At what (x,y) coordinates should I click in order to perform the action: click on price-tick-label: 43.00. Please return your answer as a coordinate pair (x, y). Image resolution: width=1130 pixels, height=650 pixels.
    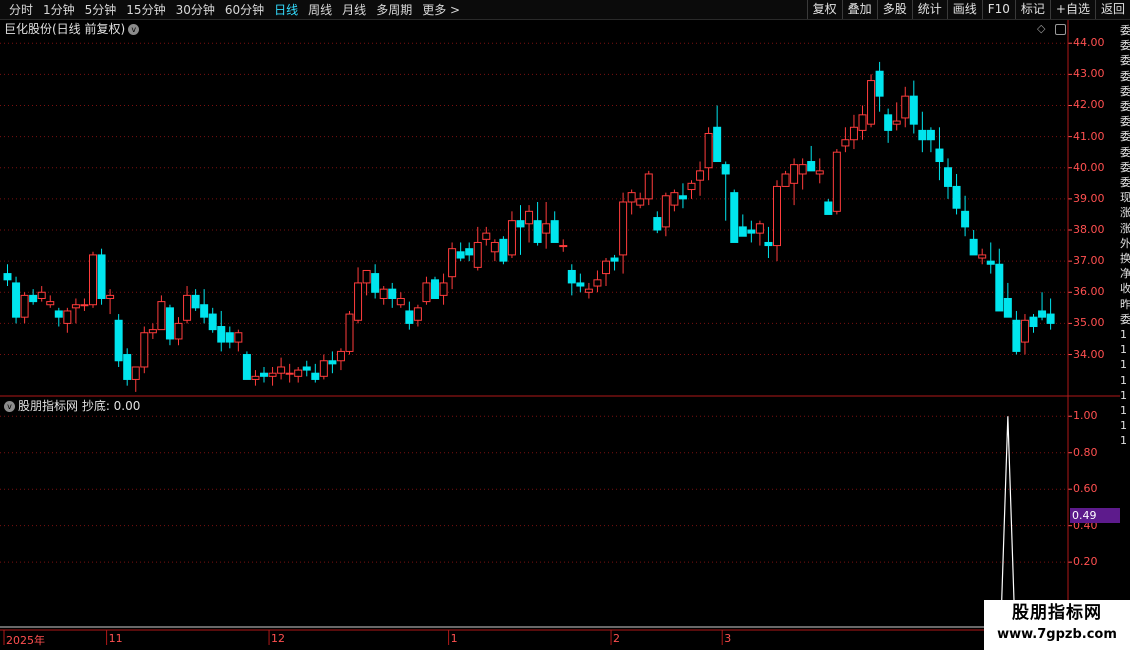
    Looking at the image, I should click on (1089, 74).